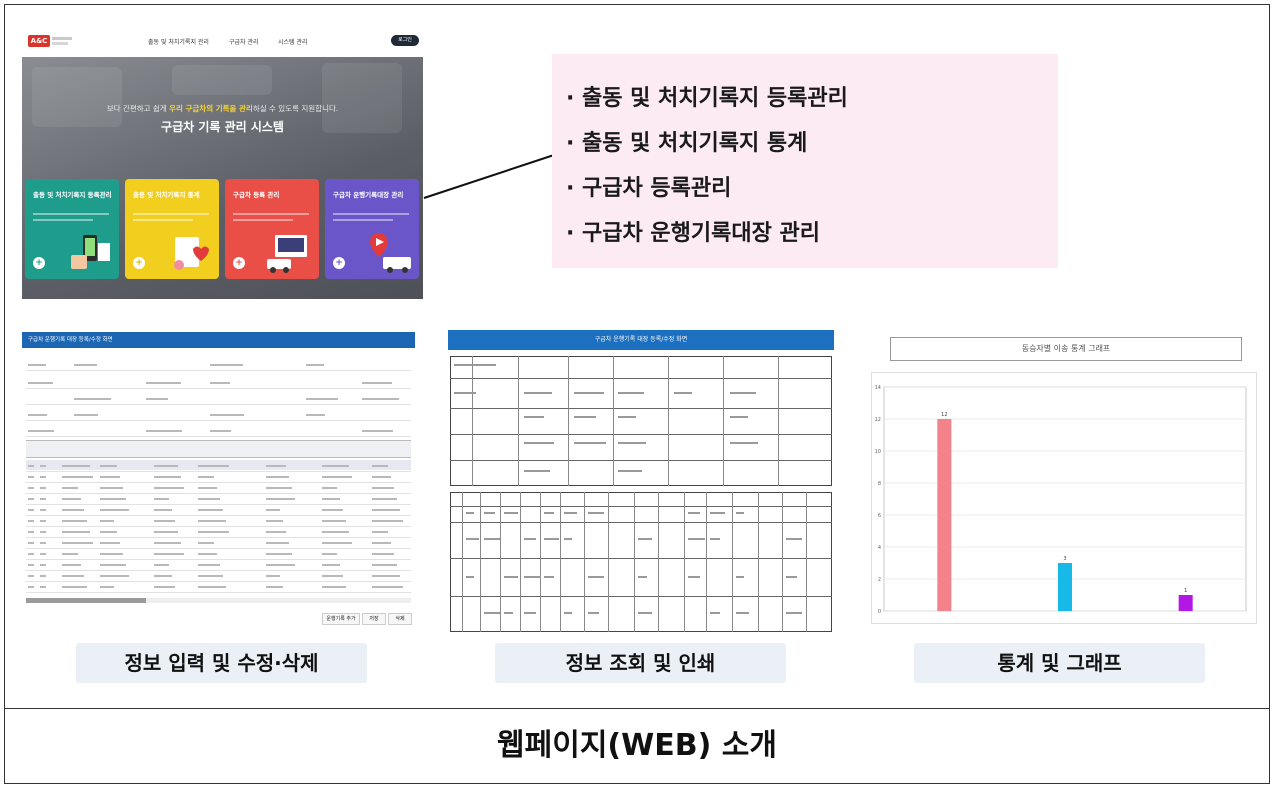 Image resolution: width=1276 pixels, height=788 pixels. What do you see at coordinates (372, 229) in the screenshot?
I see `card-ambulance-logbook: 구급차 운행기록대장 관리 +` at bounding box center [372, 229].